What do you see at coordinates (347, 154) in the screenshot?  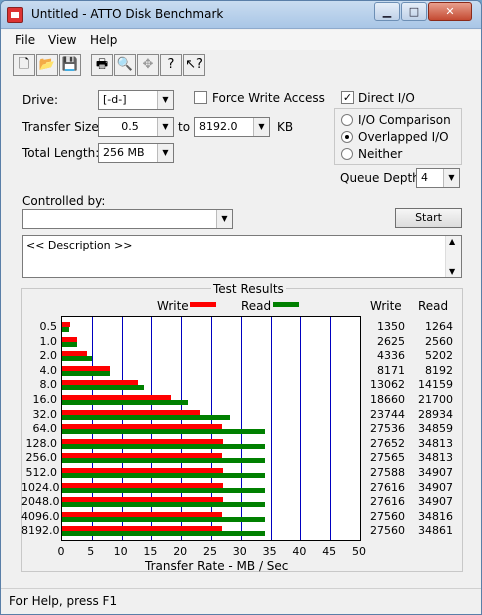 I see `neither-radio` at bounding box center [347, 154].